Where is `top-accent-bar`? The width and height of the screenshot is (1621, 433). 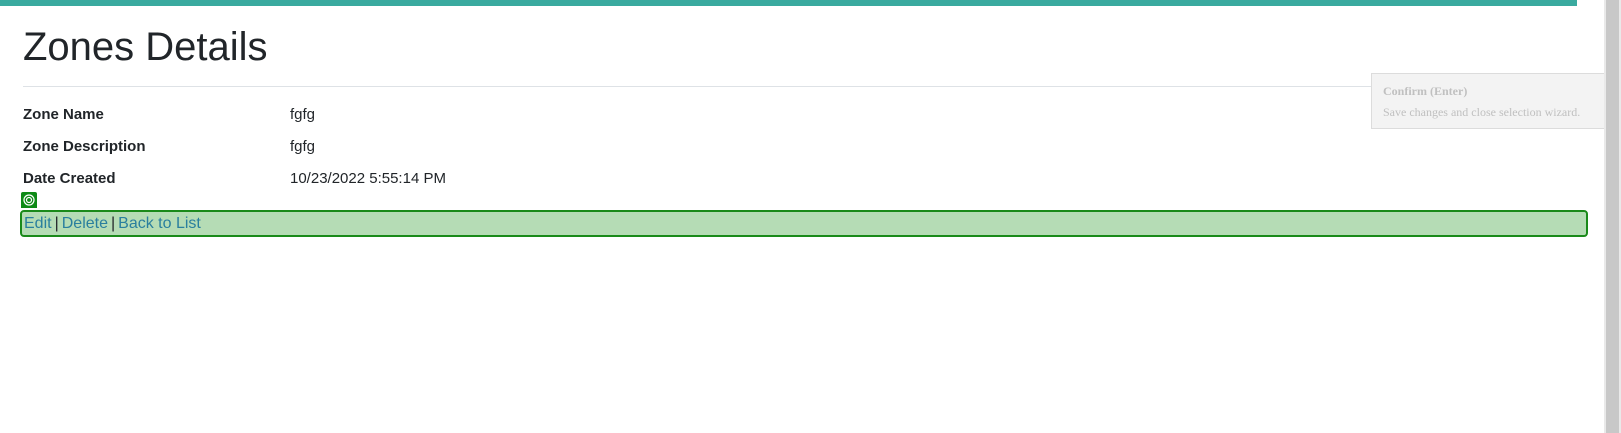
top-accent-bar is located at coordinates (788, 3).